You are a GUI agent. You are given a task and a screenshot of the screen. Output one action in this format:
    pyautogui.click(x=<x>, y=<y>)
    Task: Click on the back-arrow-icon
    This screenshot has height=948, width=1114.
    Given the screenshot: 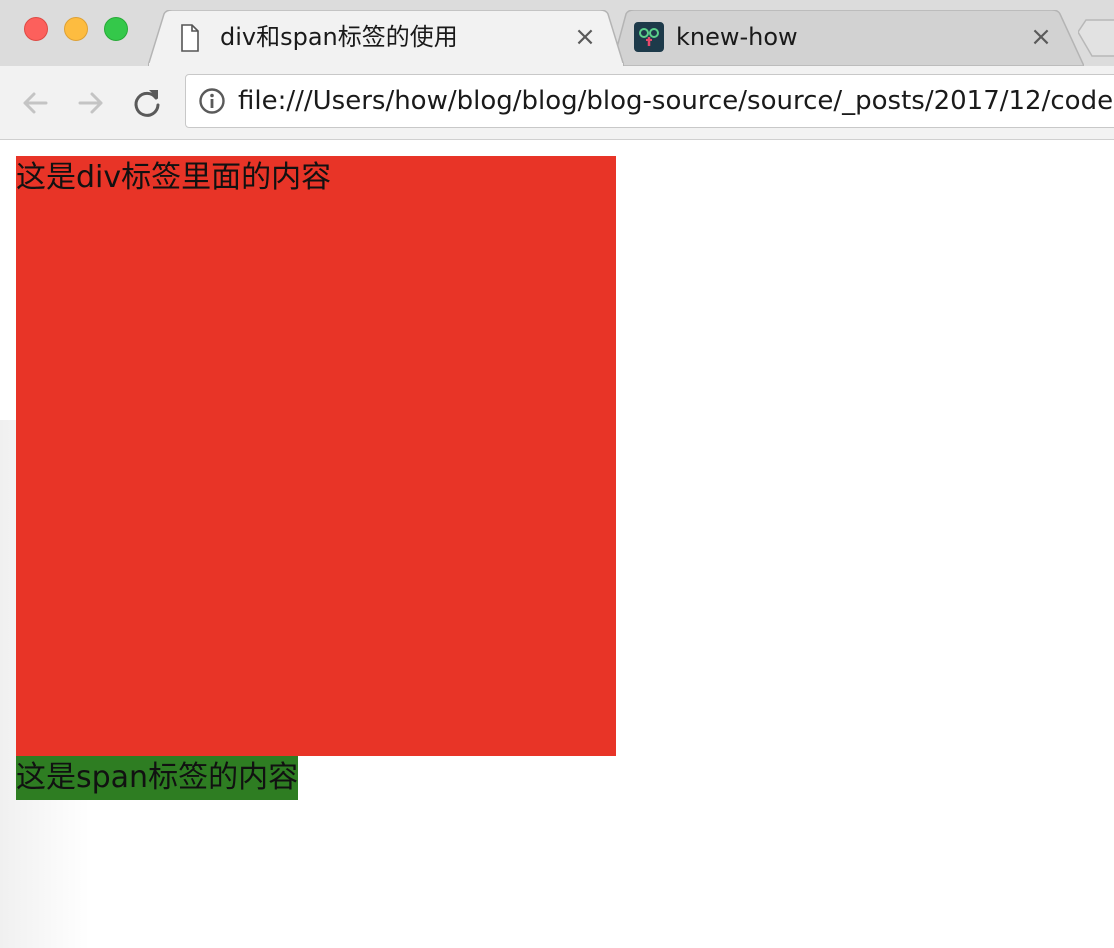 What is the action you would take?
    pyautogui.click(x=35, y=103)
    